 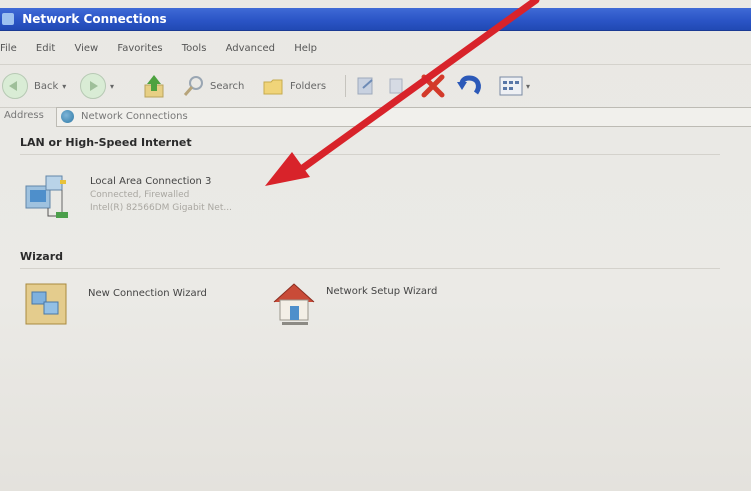 What do you see at coordinates (24, 115) in the screenshot?
I see `address-label: Address` at bounding box center [24, 115].